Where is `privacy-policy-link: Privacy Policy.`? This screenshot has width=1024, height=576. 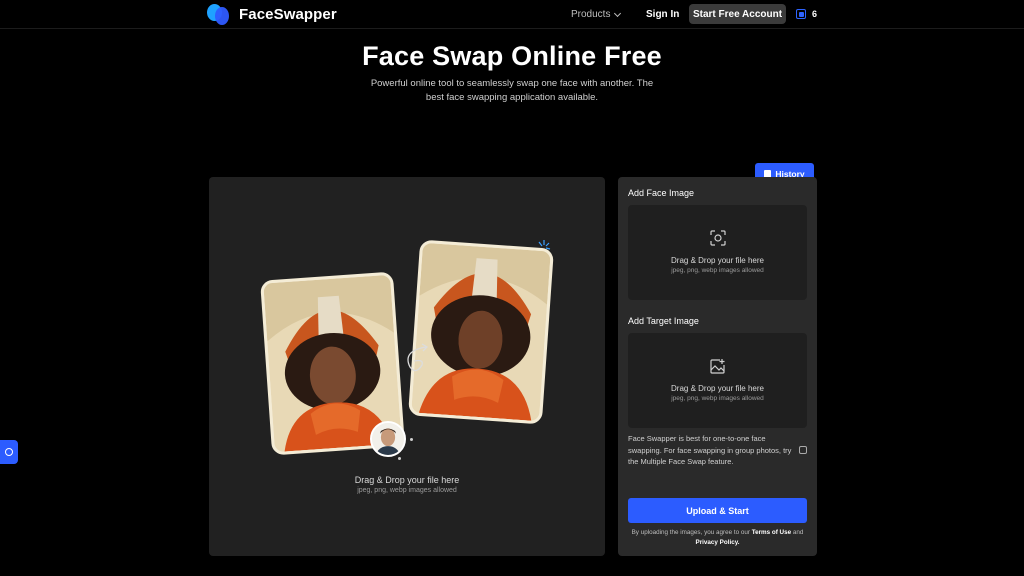 privacy-policy-link: Privacy Policy. is located at coordinates (718, 542).